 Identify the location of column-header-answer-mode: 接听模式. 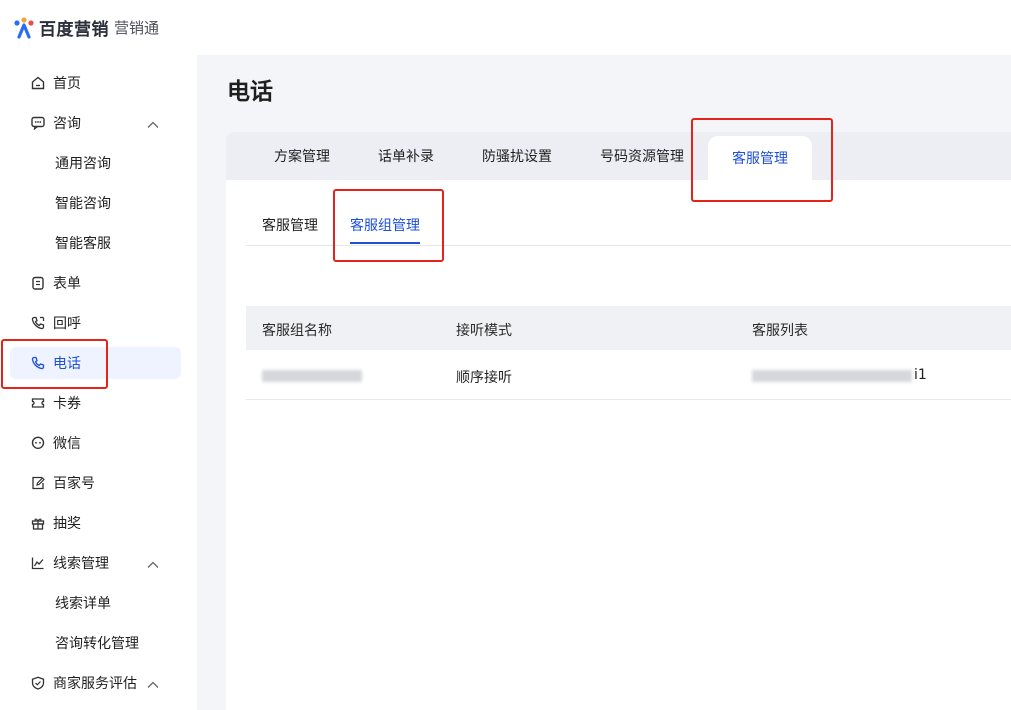
(484, 331).